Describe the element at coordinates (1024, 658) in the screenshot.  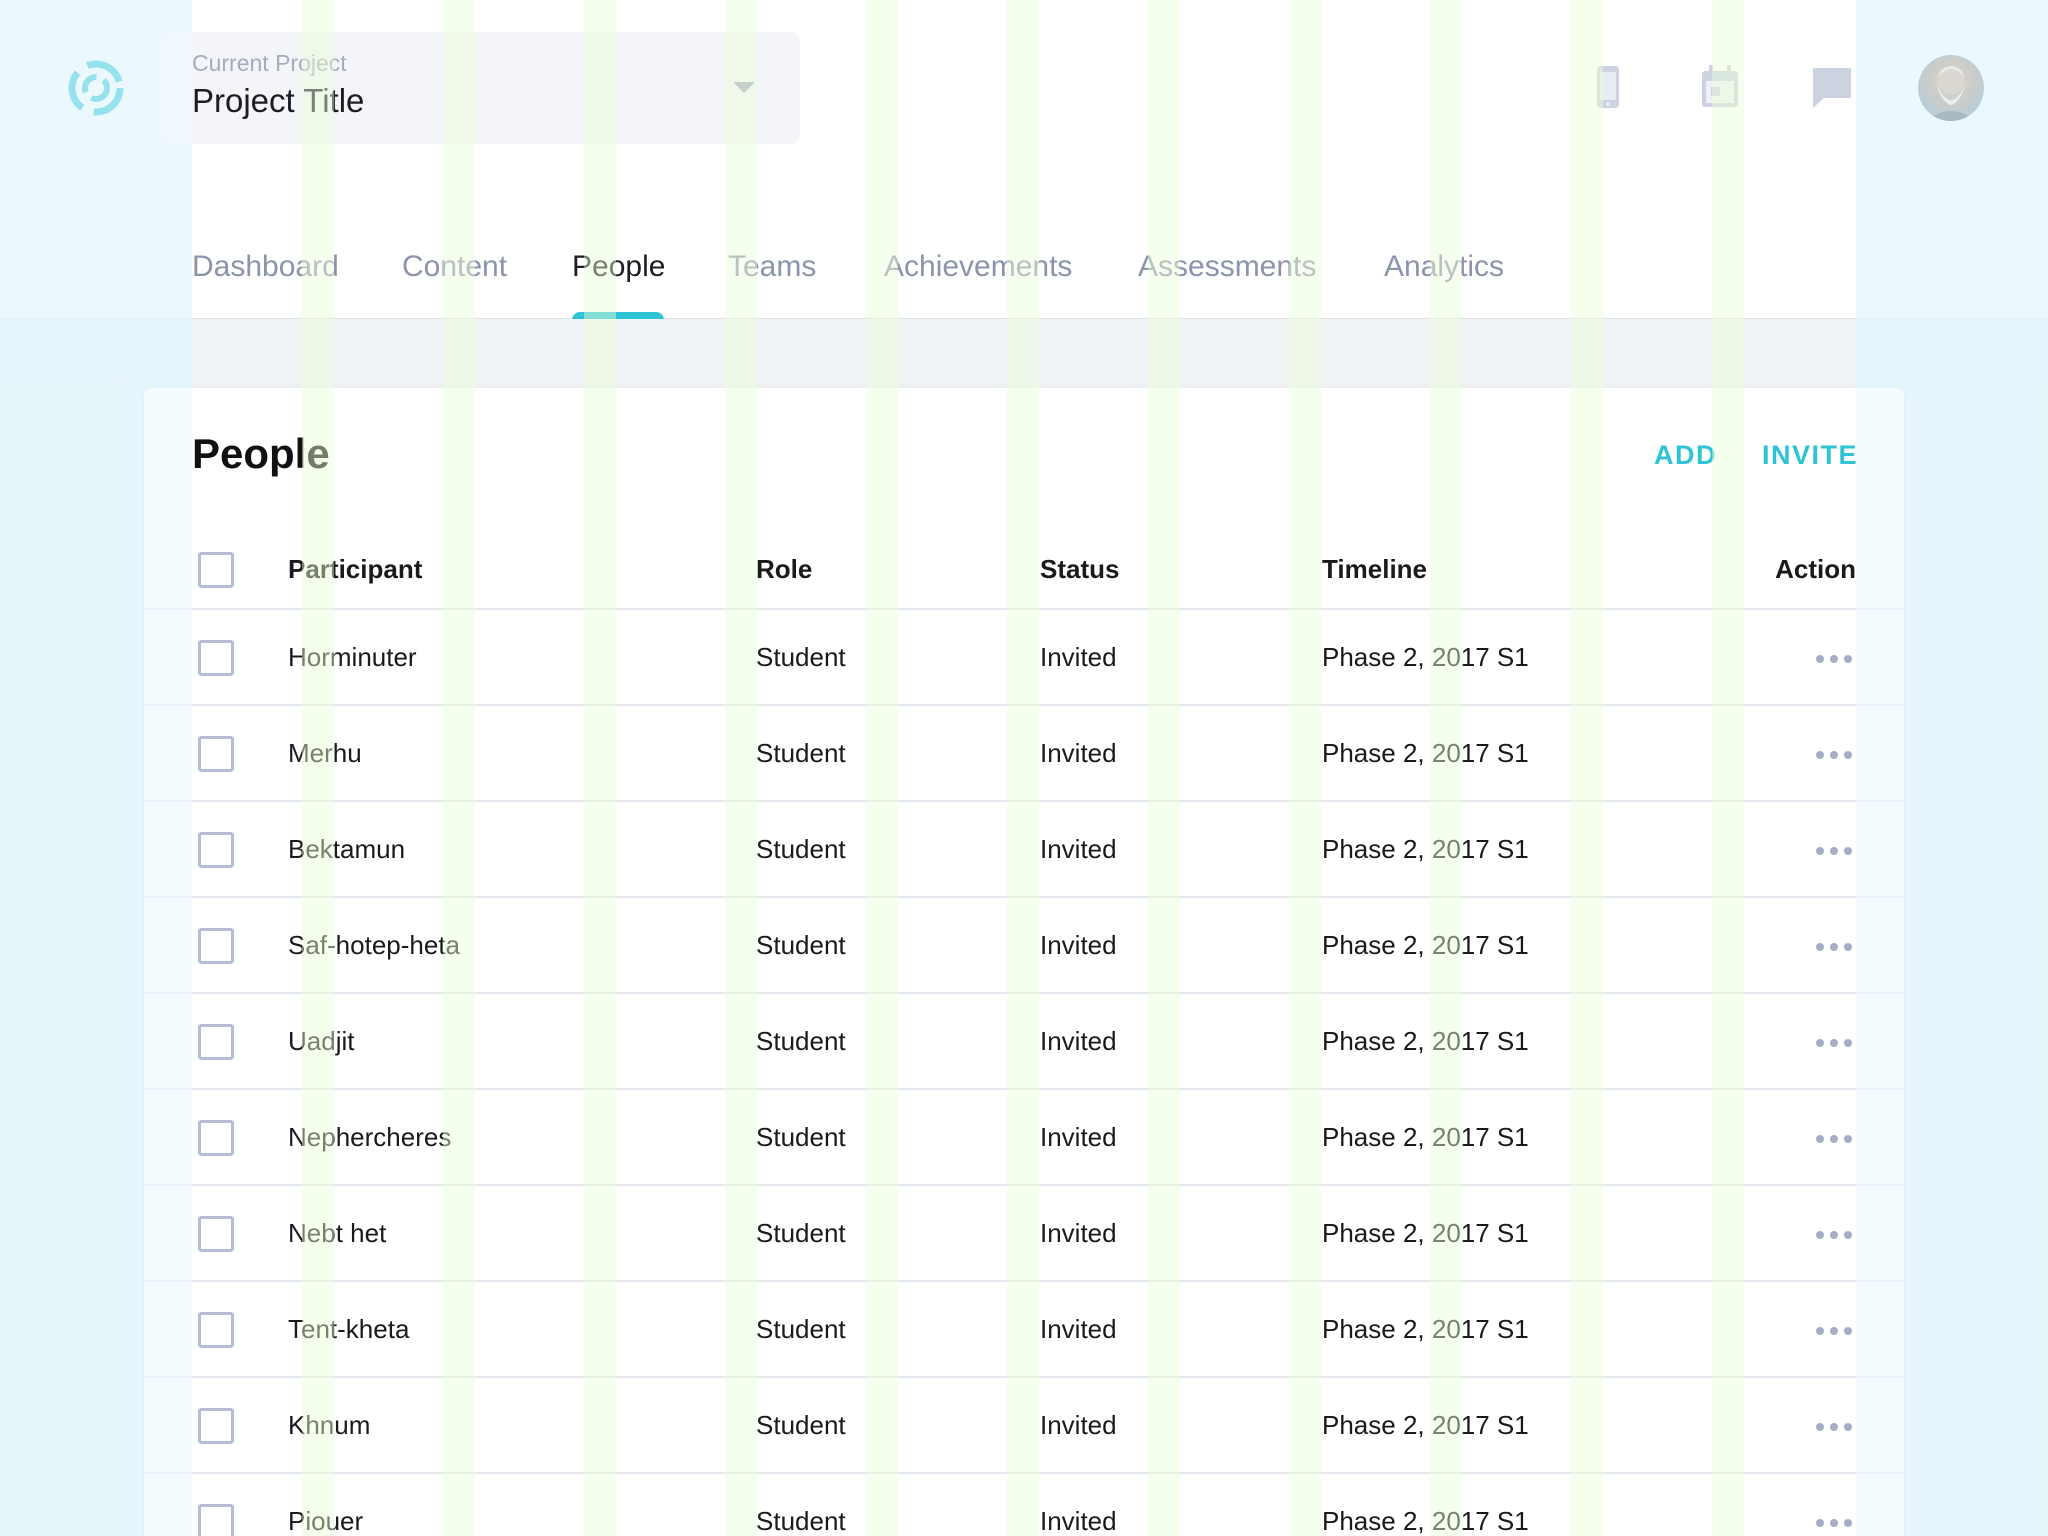
I see `table-row: Horminuter Student Invited Phase 2, 2017 S1` at that location.